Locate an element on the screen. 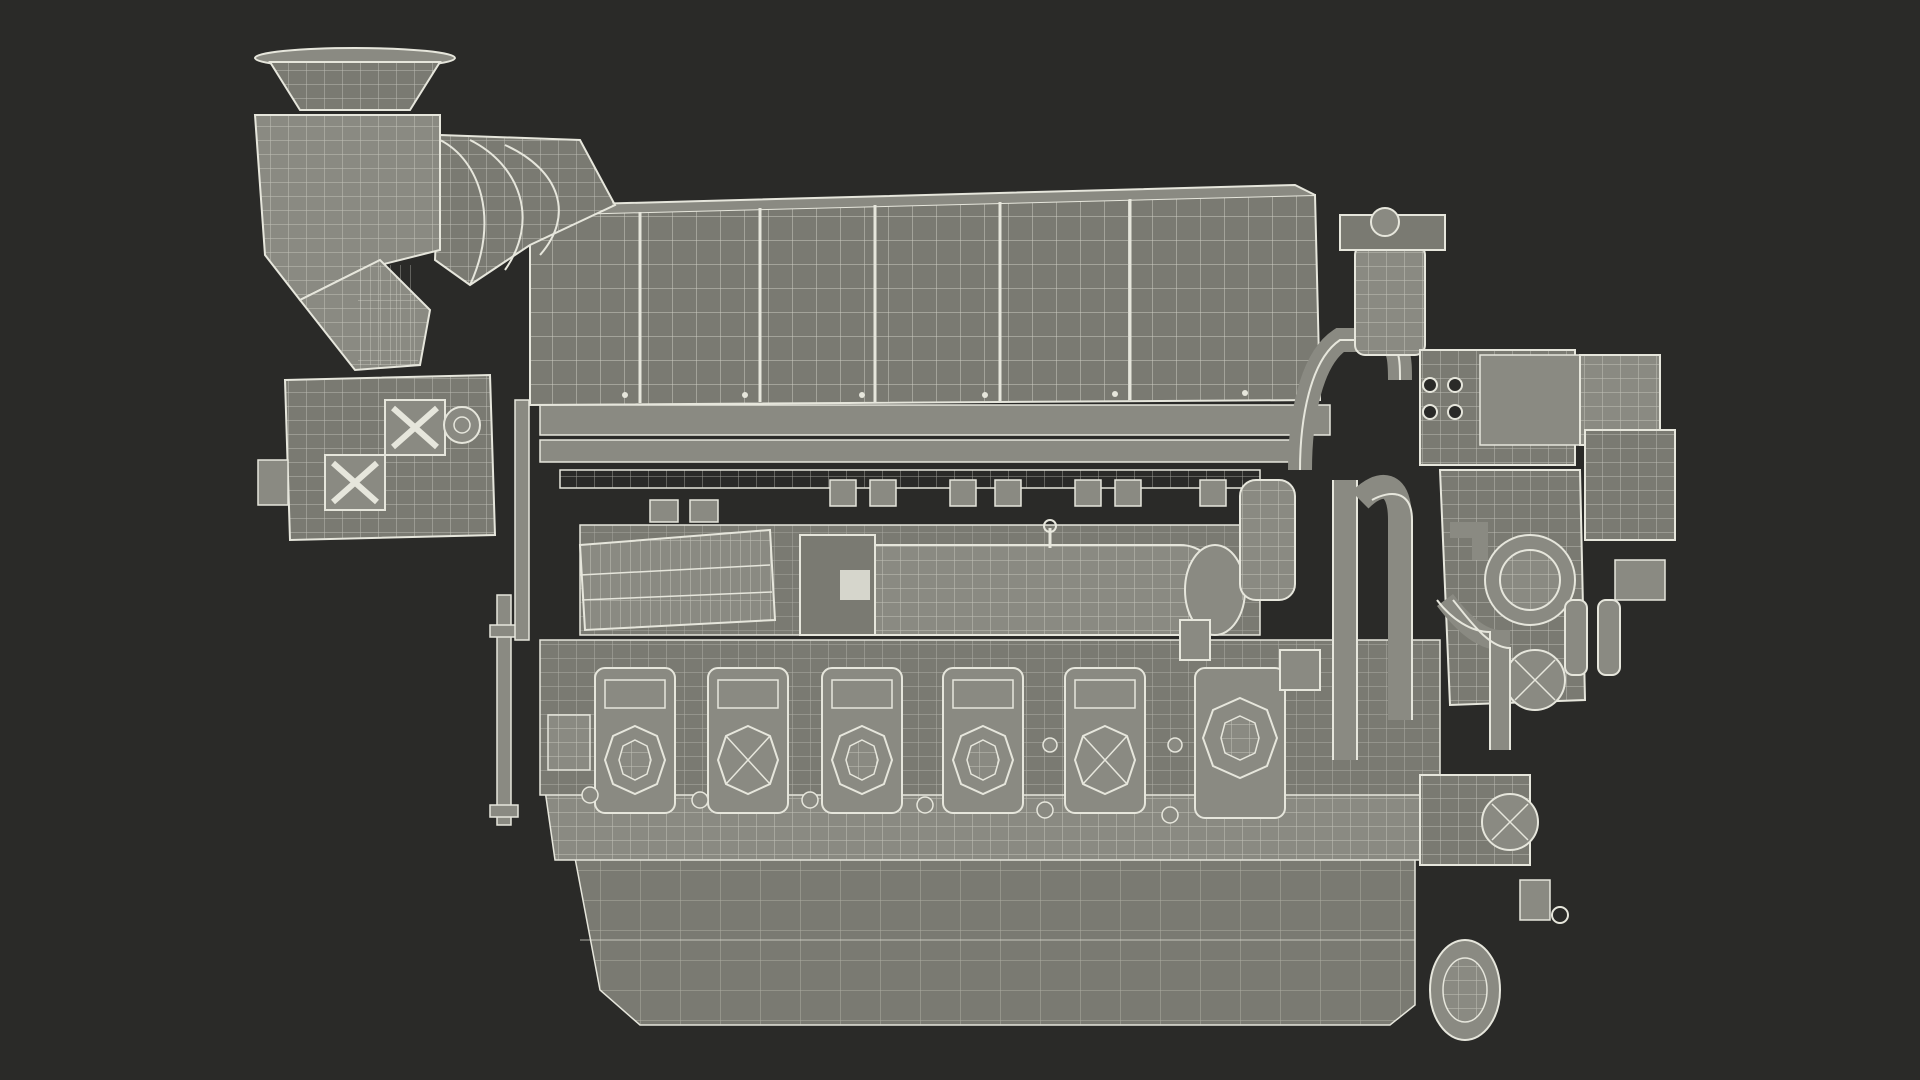 The height and width of the screenshot is (1080, 1920). oil-sump is located at coordinates (995, 941).